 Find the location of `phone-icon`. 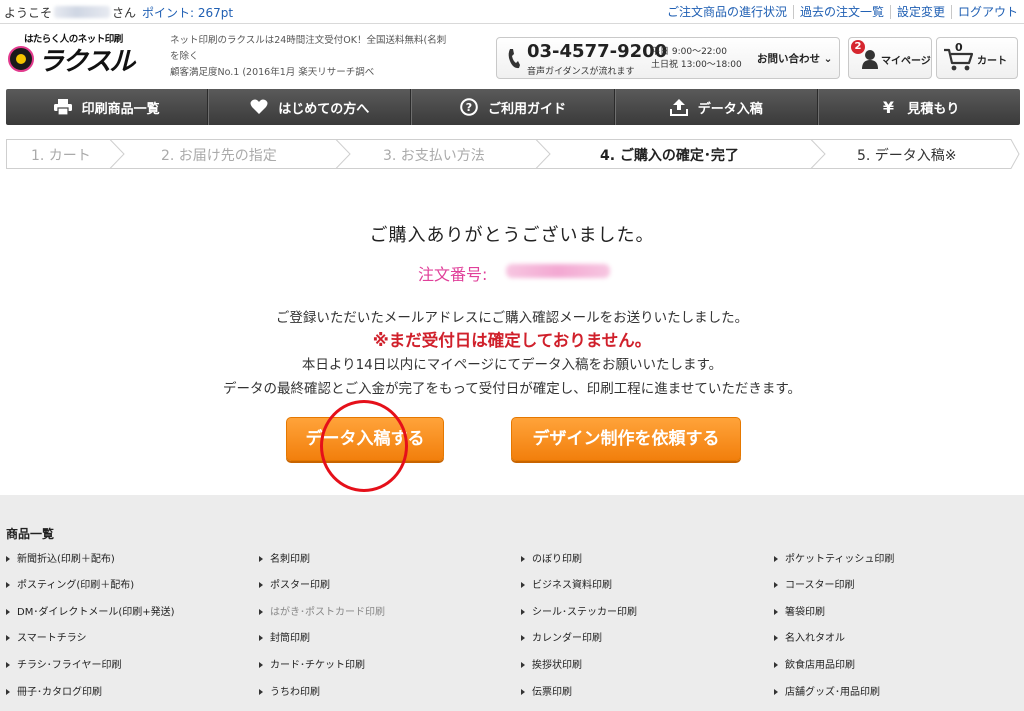

phone-icon is located at coordinates (514, 59).